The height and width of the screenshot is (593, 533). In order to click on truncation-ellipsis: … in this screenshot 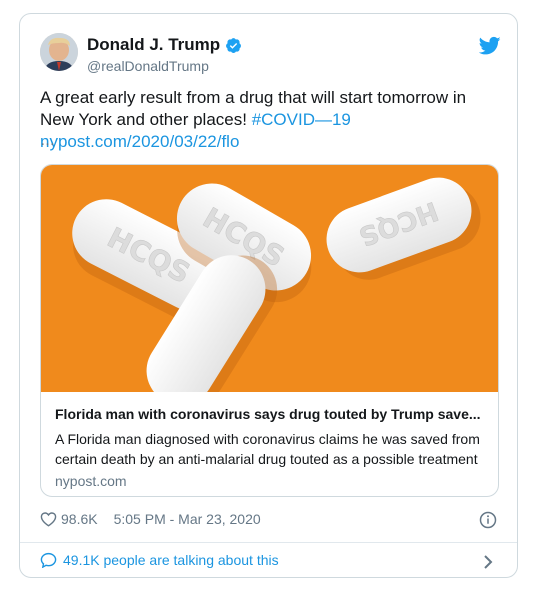, I will do `click(48, 140)`.